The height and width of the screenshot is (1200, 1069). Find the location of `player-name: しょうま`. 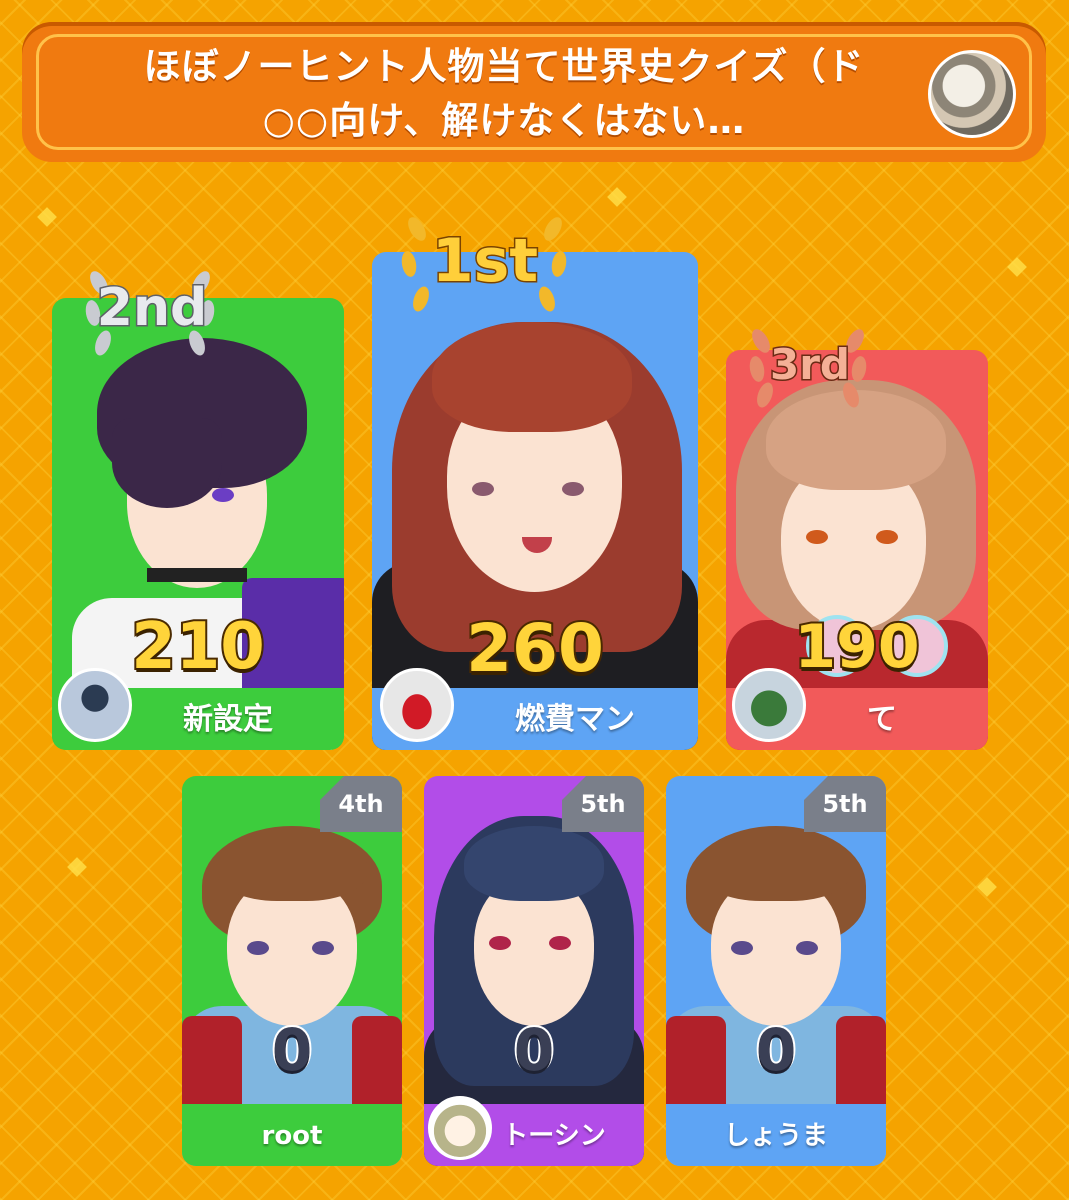

player-name: しょうま is located at coordinates (775, 1136).